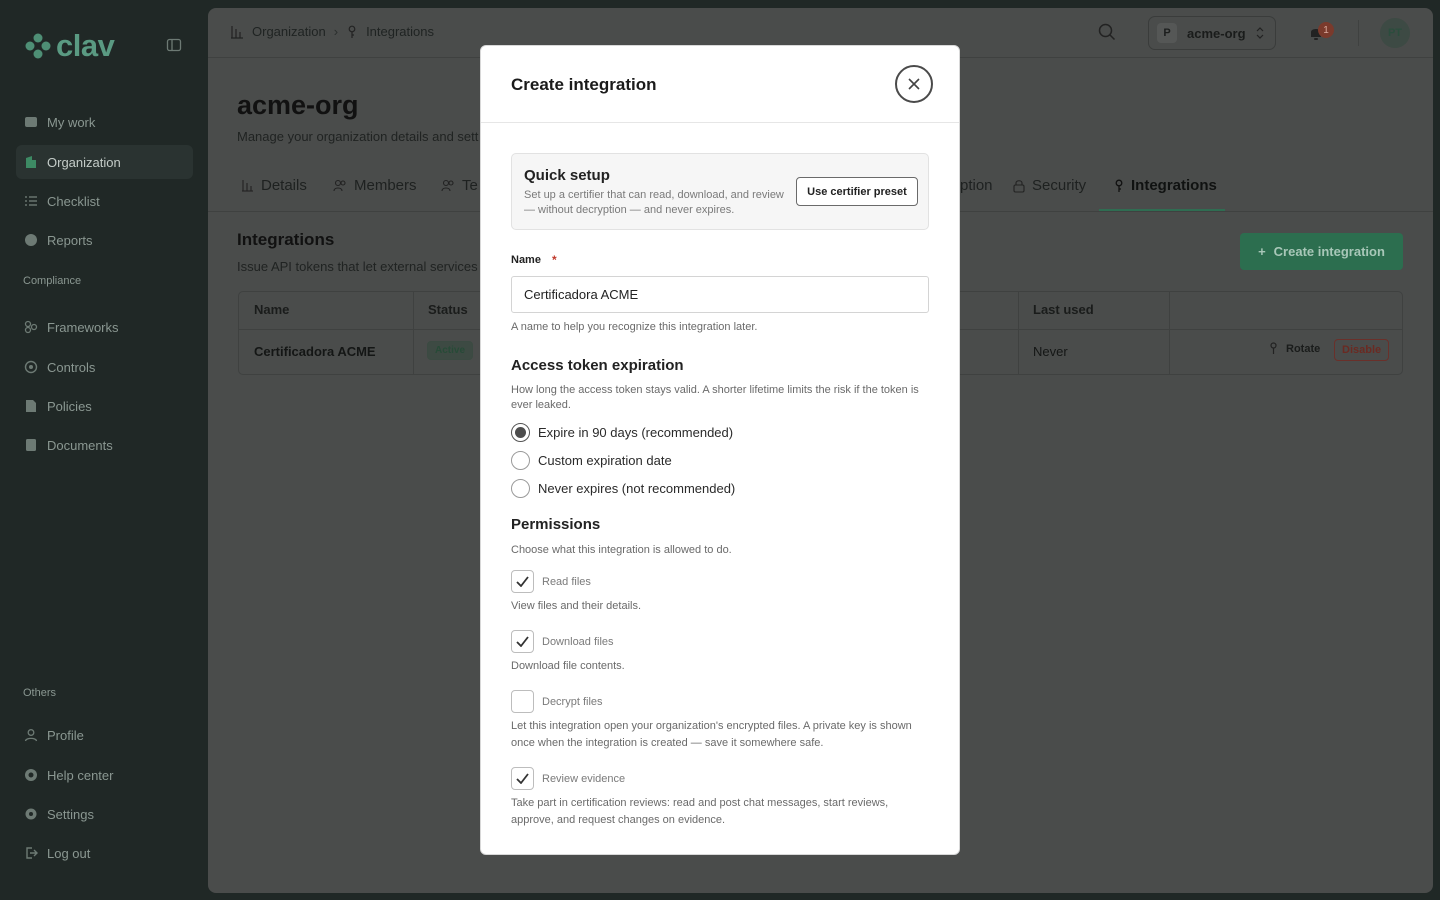  I want to click on app-logo: clav, so click(69, 45).